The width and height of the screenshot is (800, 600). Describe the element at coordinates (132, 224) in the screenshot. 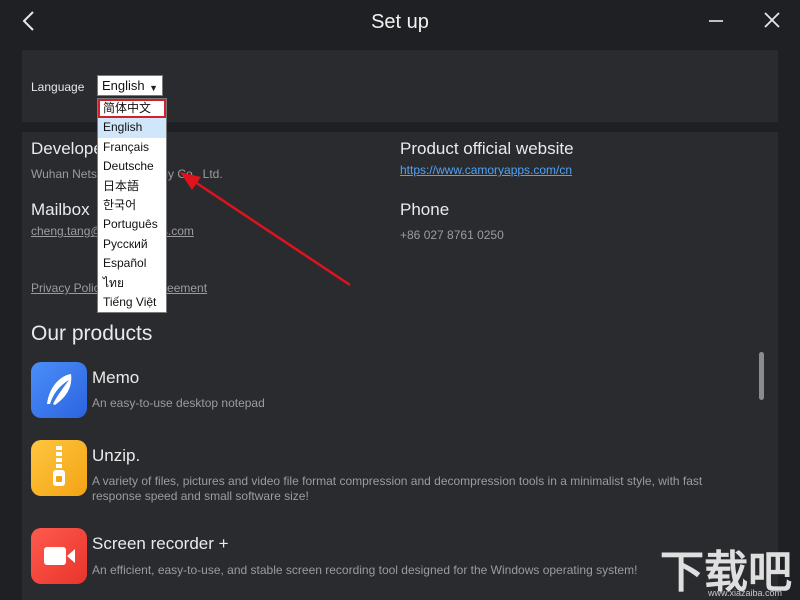

I see `language-option: Português` at that location.